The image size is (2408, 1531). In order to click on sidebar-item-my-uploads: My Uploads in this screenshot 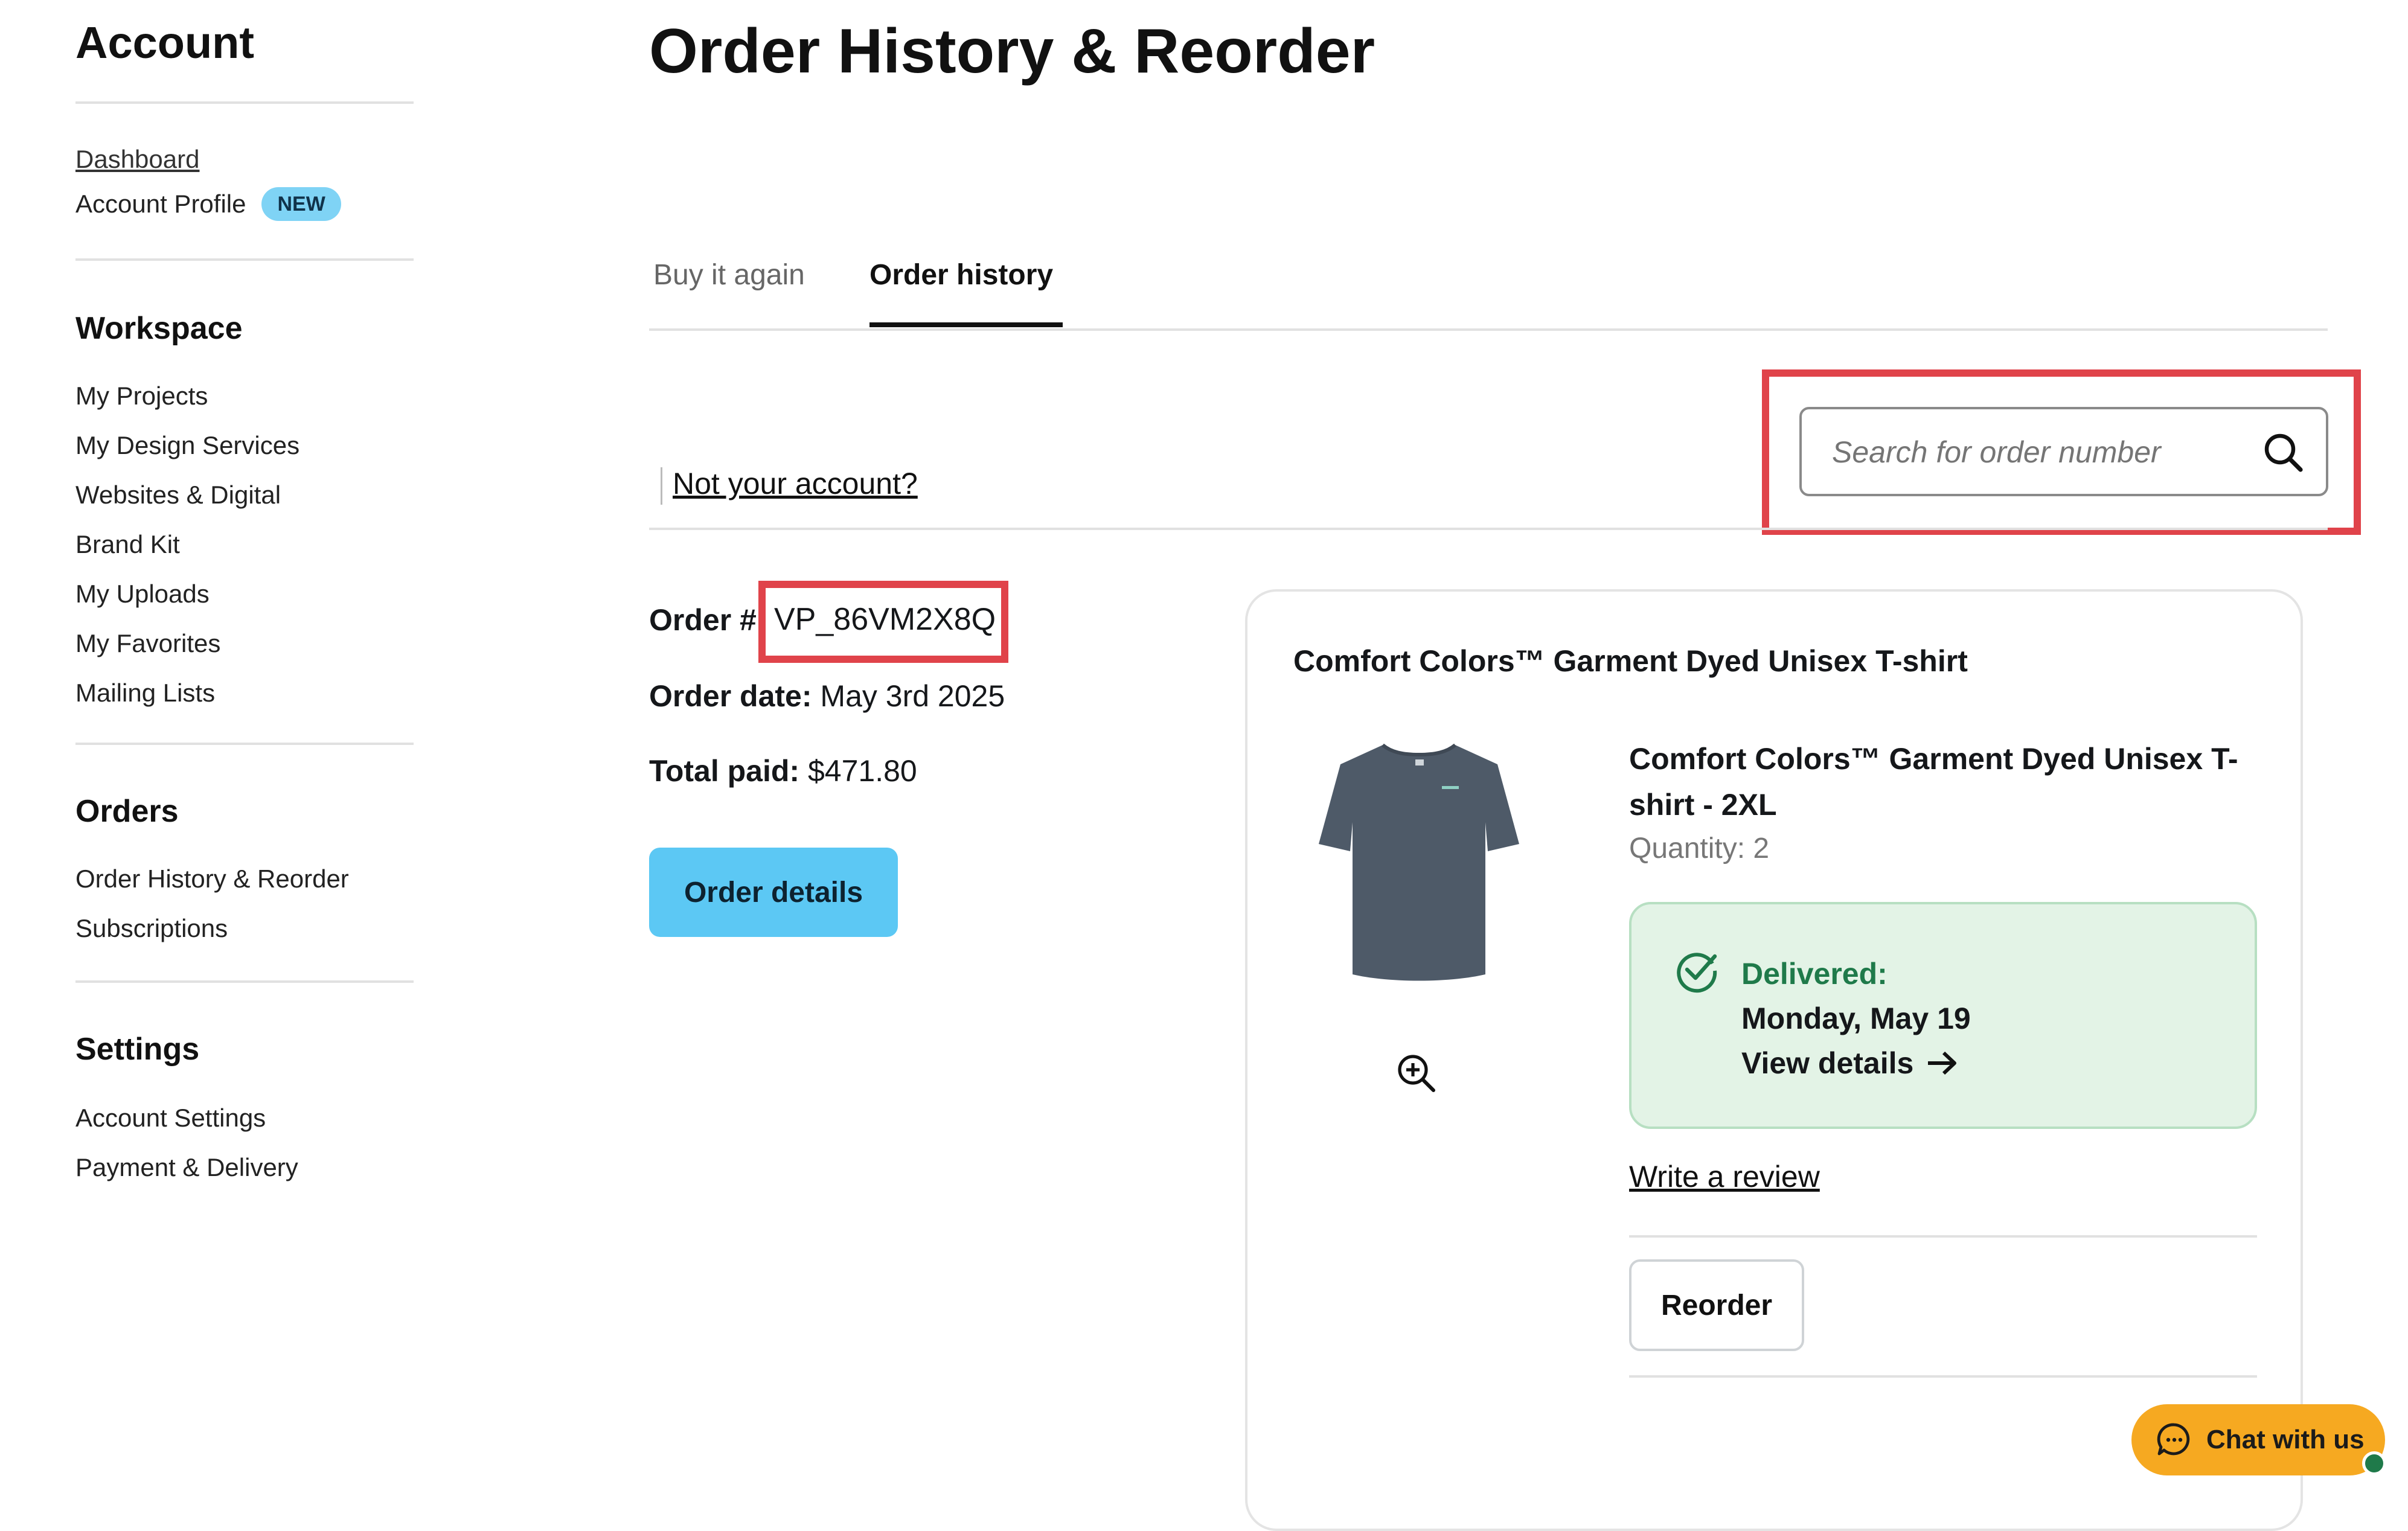, I will do `click(142, 594)`.